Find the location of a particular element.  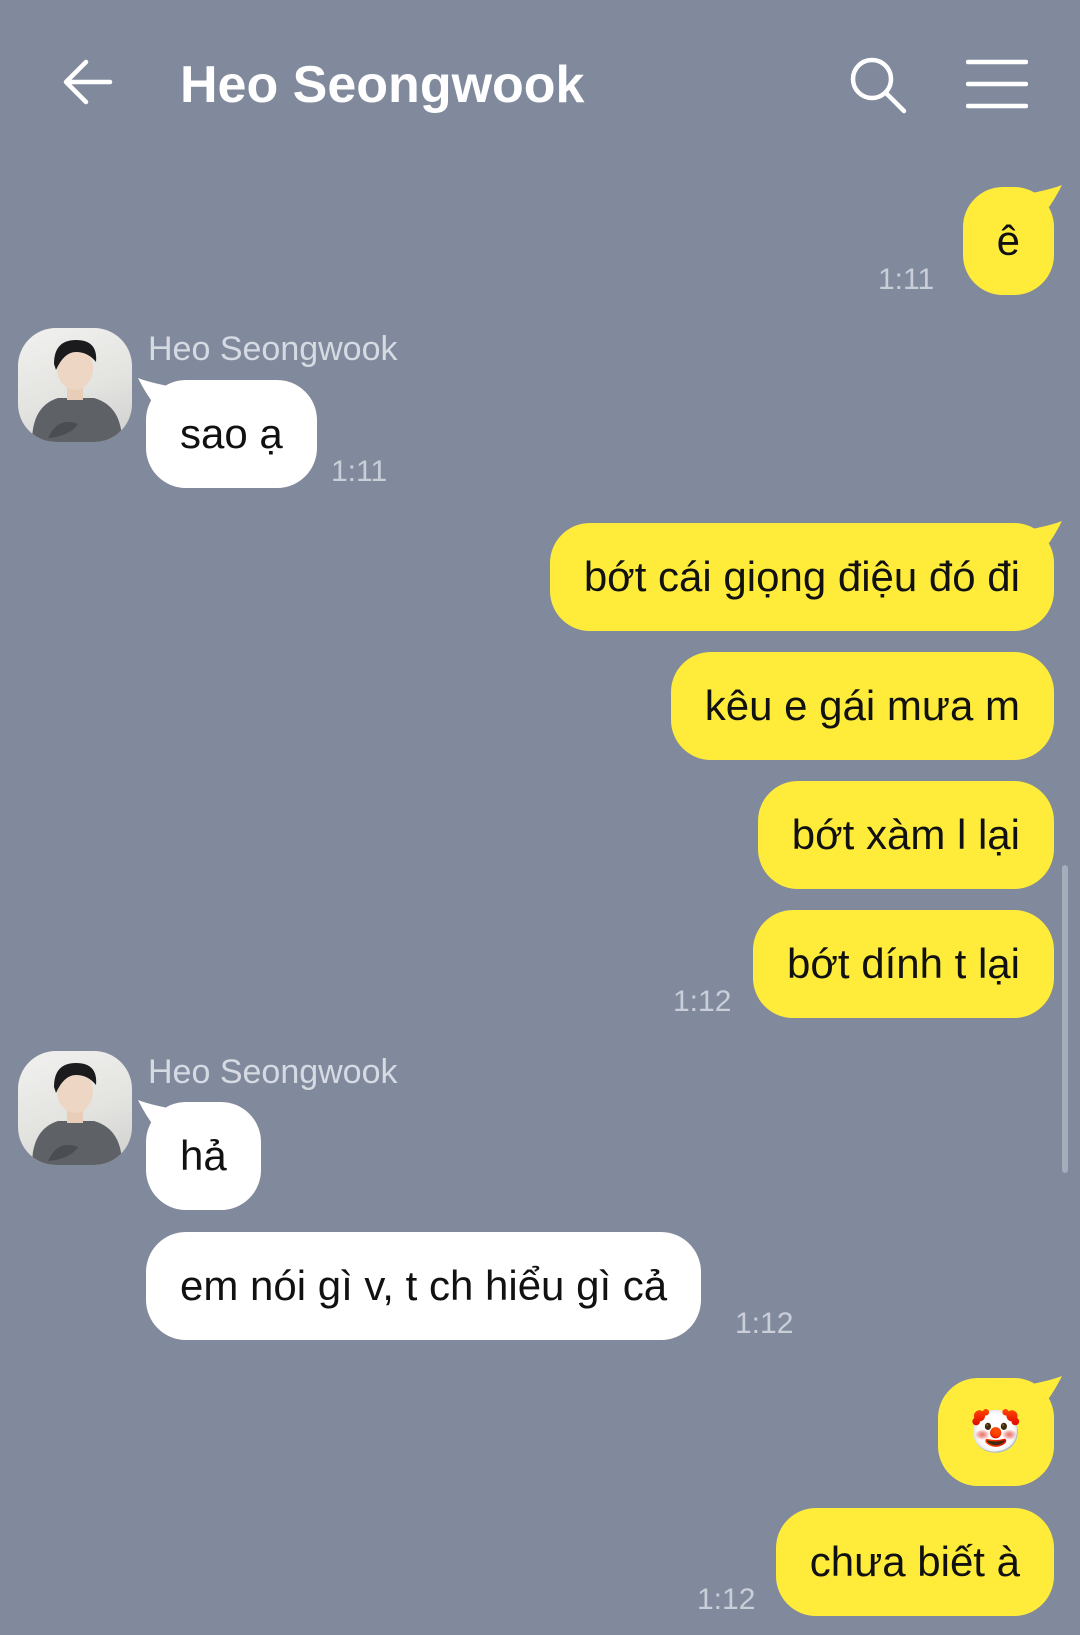

my-message-bubble: bớt xàm l lại is located at coordinates (905, 835).